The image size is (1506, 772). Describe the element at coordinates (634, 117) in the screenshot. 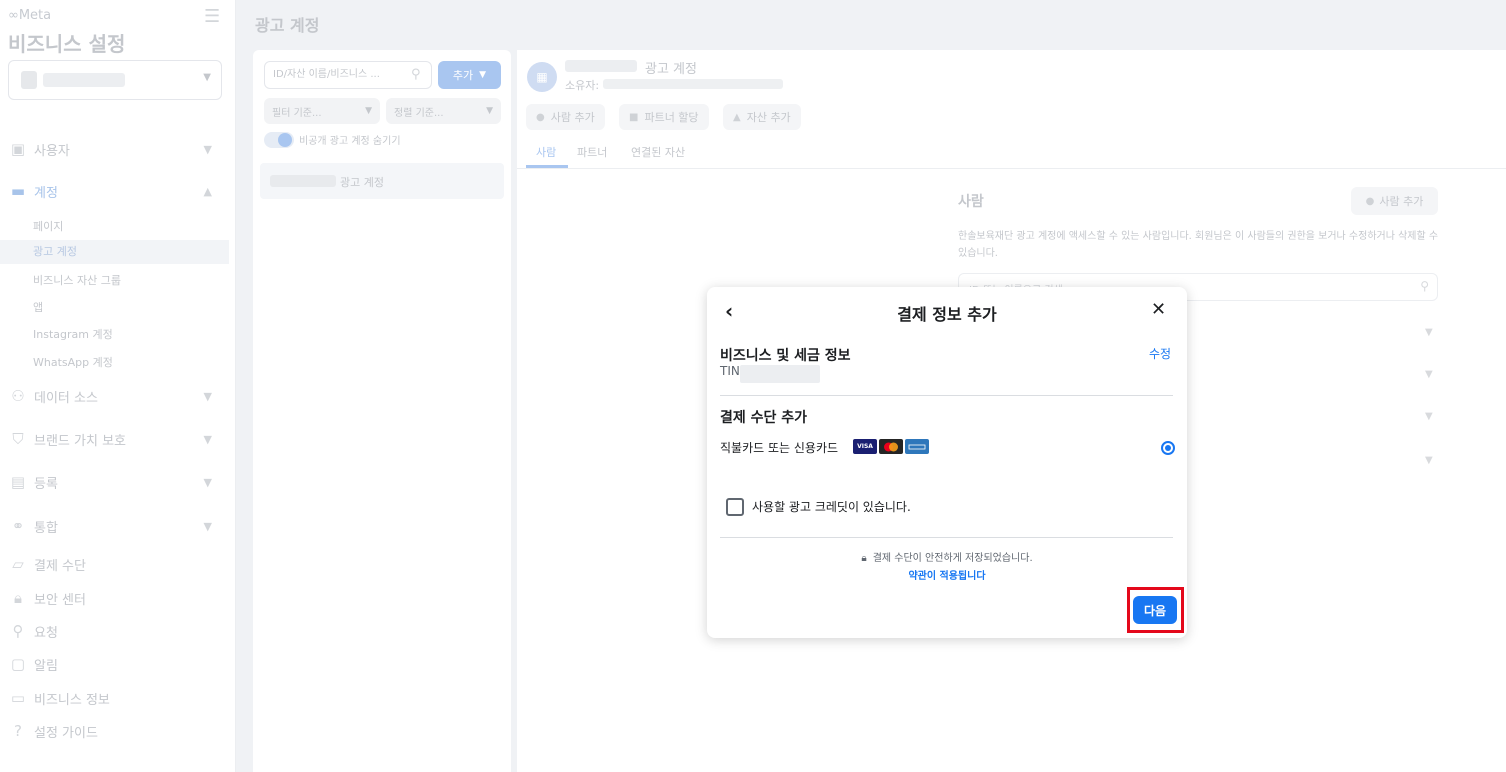

I see `briefcase-icon: ■` at that location.